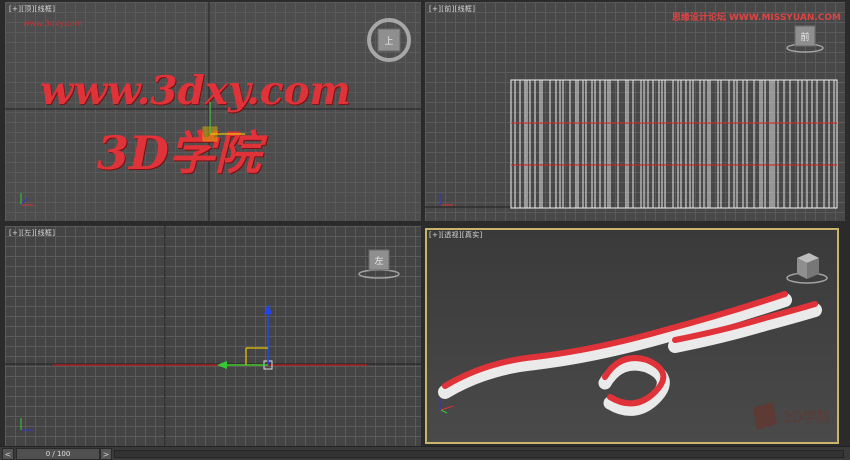  I want to click on front-geometry, so click(631, 144).